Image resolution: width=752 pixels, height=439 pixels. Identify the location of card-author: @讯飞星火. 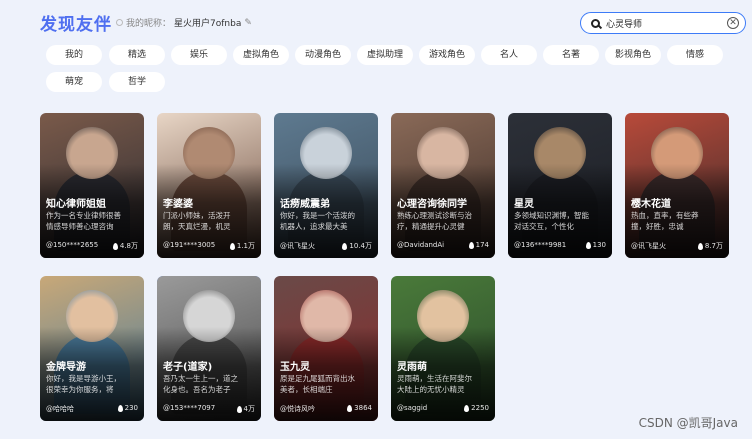
(648, 246).